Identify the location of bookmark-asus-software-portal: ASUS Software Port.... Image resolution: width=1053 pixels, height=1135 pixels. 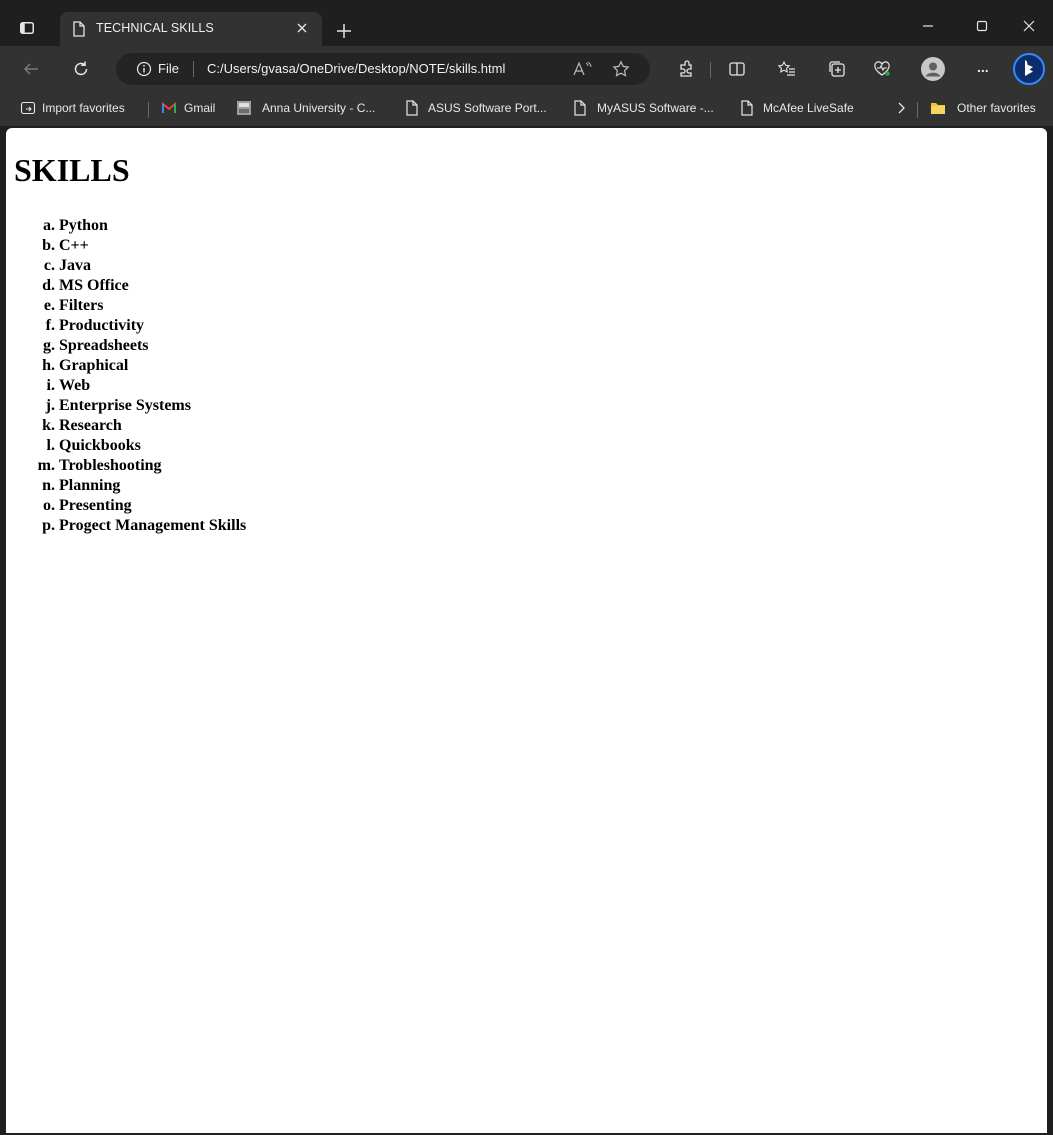
(487, 108).